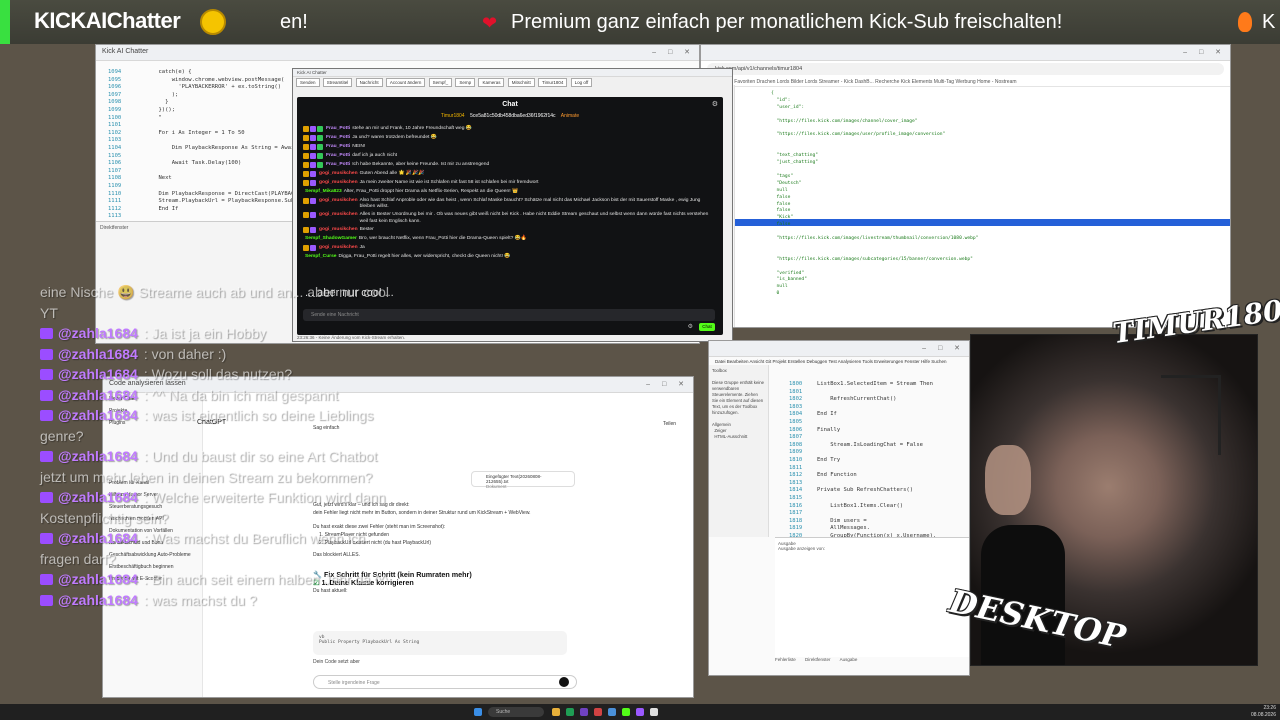 This screenshot has height=720, width=1280. Describe the element at coordinates (465, 82) in the screenshot. I see `toolbar-item: Semp` at that location.